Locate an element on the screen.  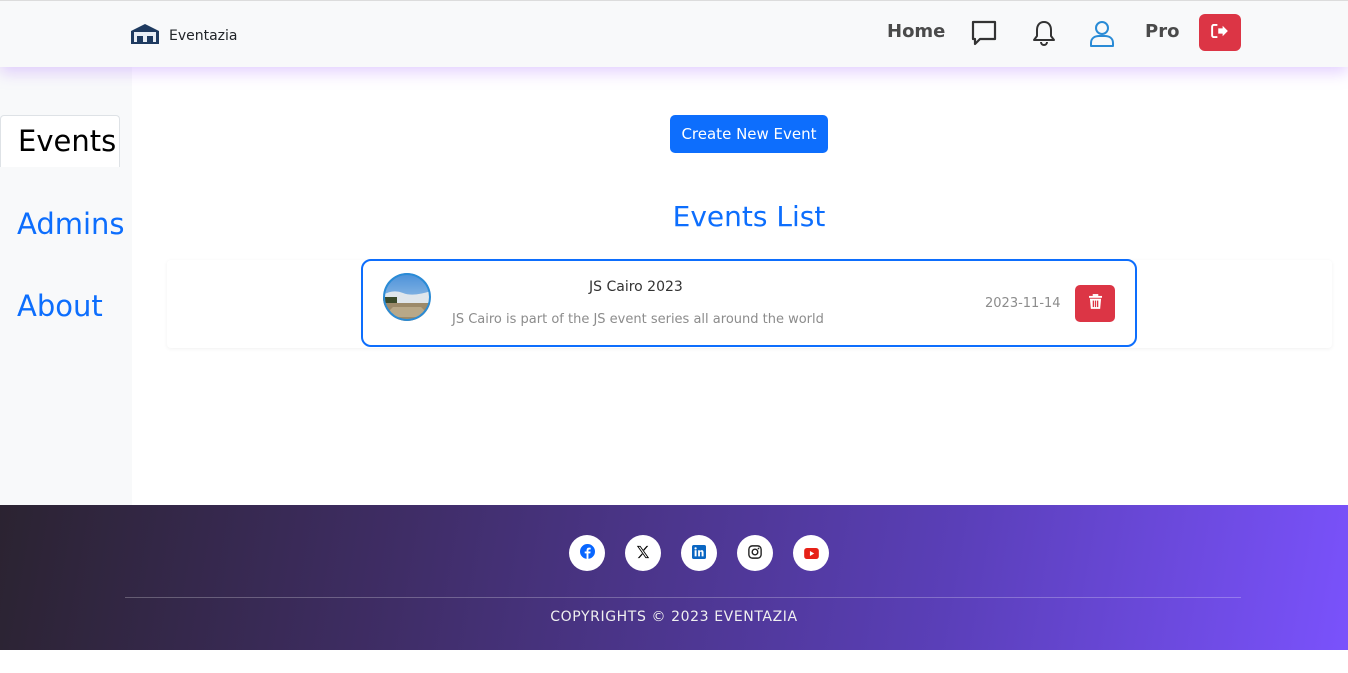
nav-pro-link: Pro is located at coordinates (1162, 31).